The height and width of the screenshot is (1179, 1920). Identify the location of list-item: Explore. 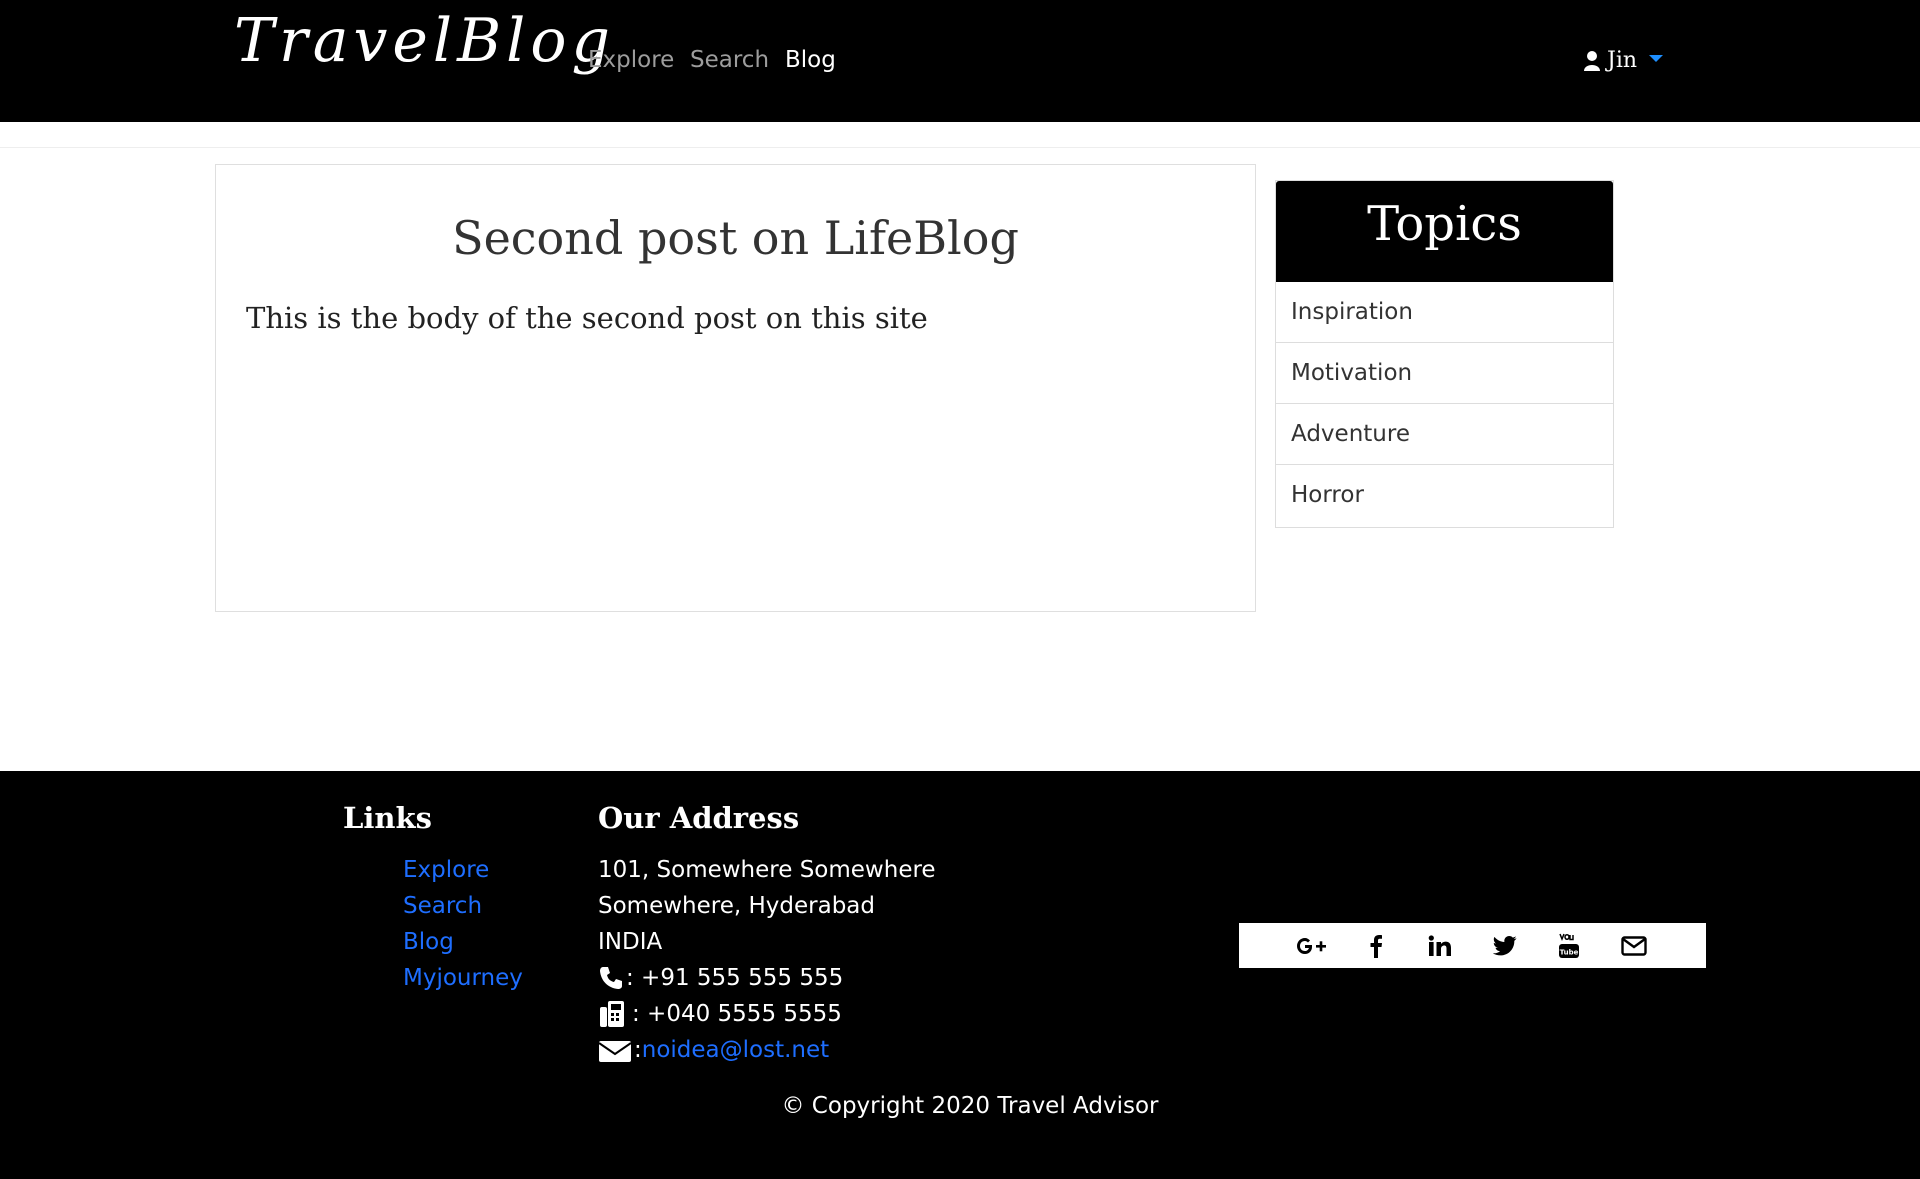
(463, 870).